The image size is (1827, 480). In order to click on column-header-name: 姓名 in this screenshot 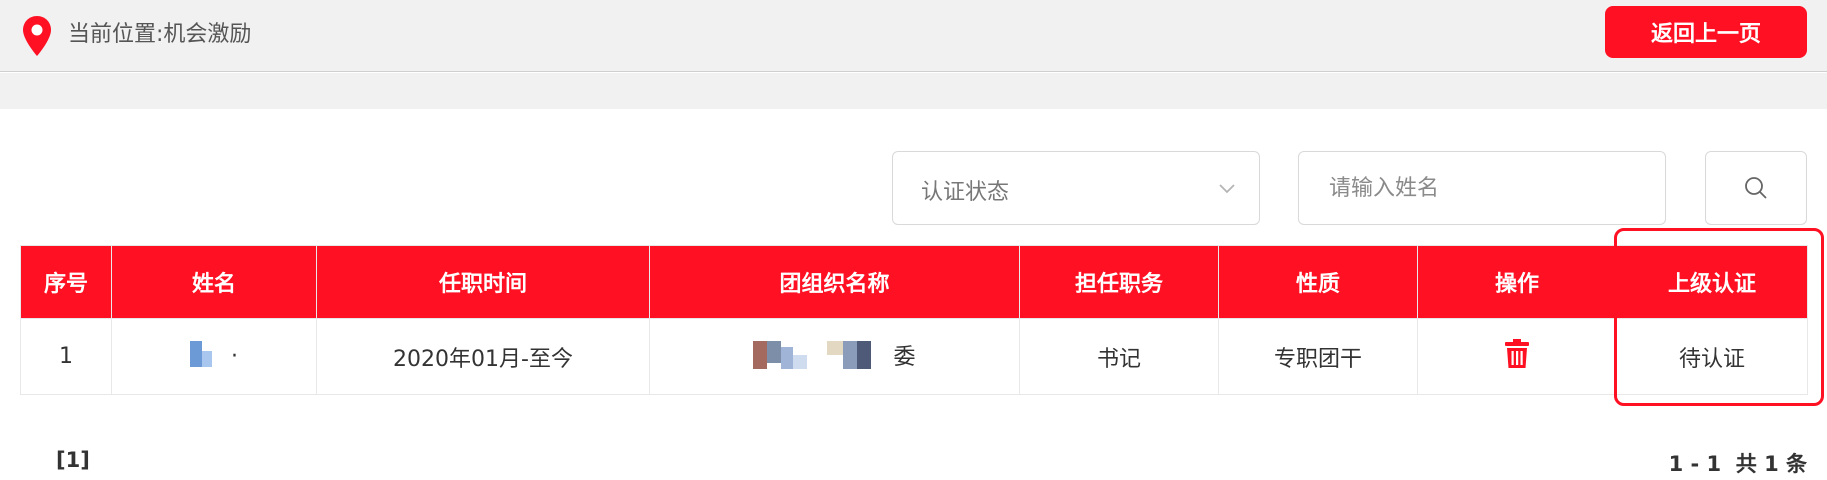, I will do `click(214, 282)`.